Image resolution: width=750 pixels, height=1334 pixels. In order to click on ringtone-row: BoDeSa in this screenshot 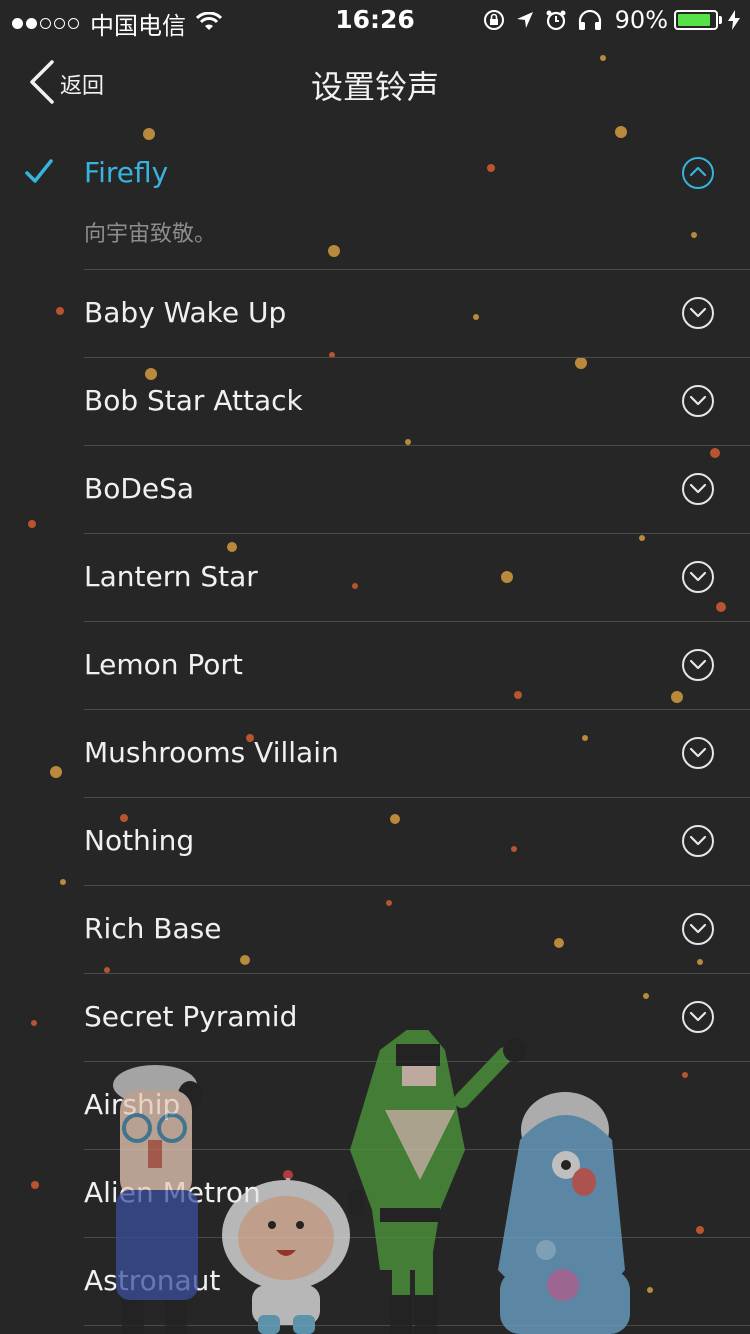, I will do `click(375, 490)`.